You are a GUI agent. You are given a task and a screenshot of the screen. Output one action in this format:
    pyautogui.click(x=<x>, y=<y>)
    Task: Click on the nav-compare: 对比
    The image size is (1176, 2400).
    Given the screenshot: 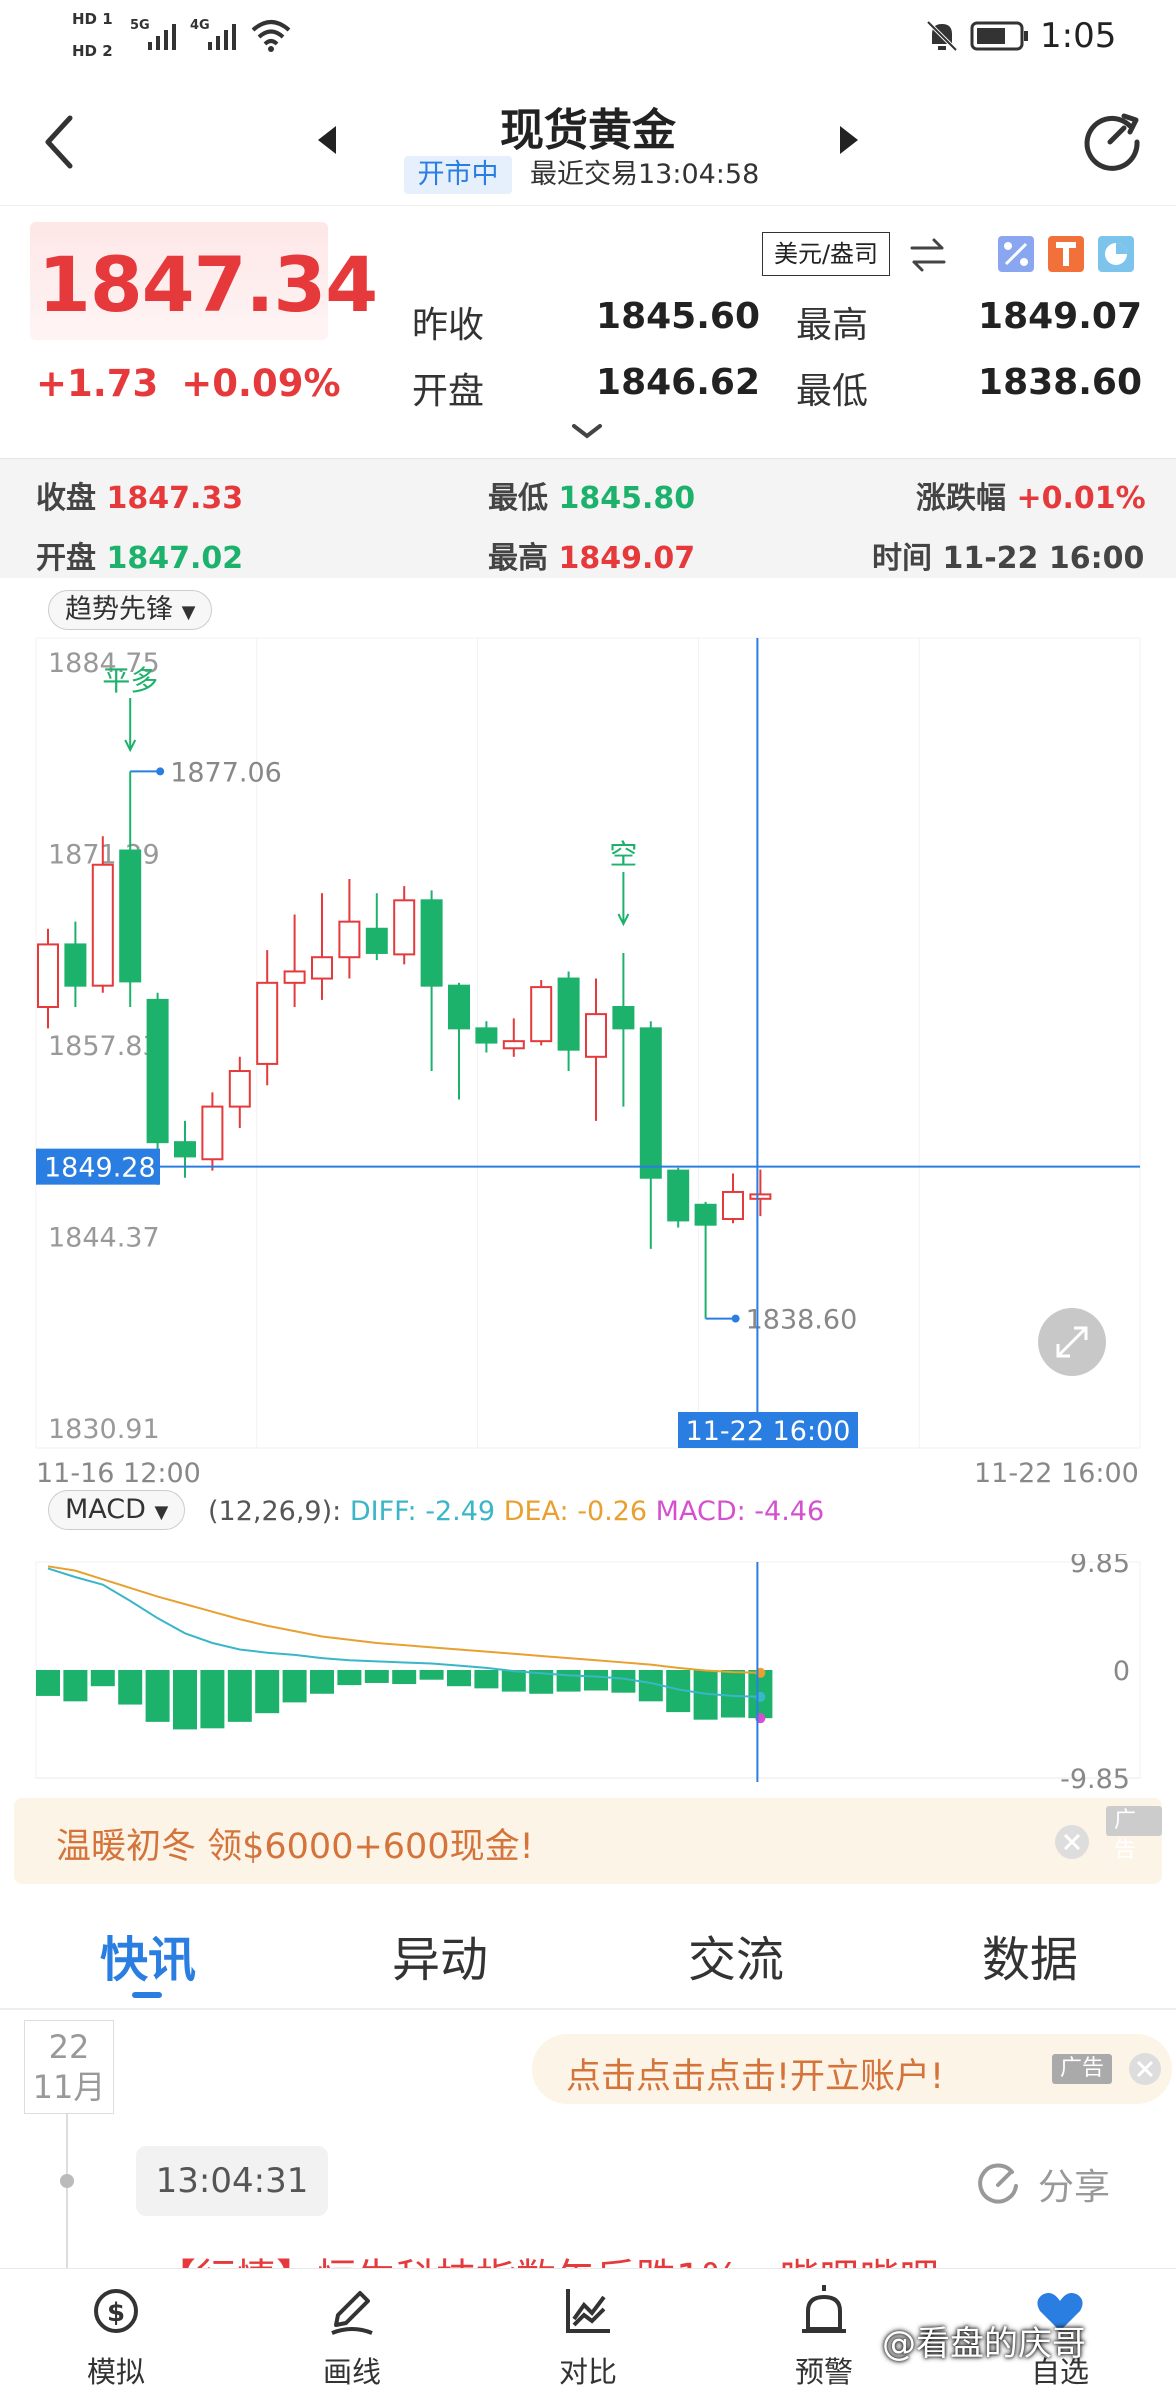 What is the action you would take?
    pyautogui.click(x=588, y=2334)
    